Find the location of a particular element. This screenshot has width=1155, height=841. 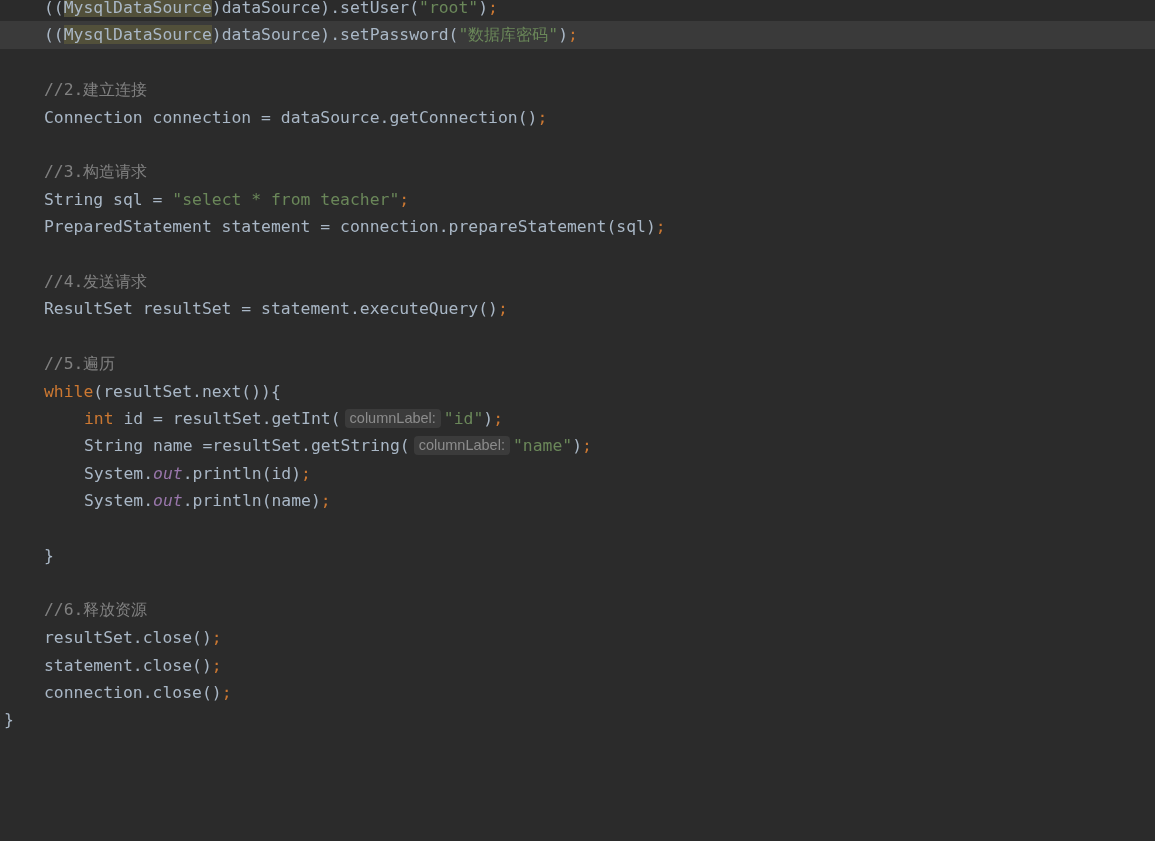

code-comment: //6.释放资源 is located at coordinates (96, 610).